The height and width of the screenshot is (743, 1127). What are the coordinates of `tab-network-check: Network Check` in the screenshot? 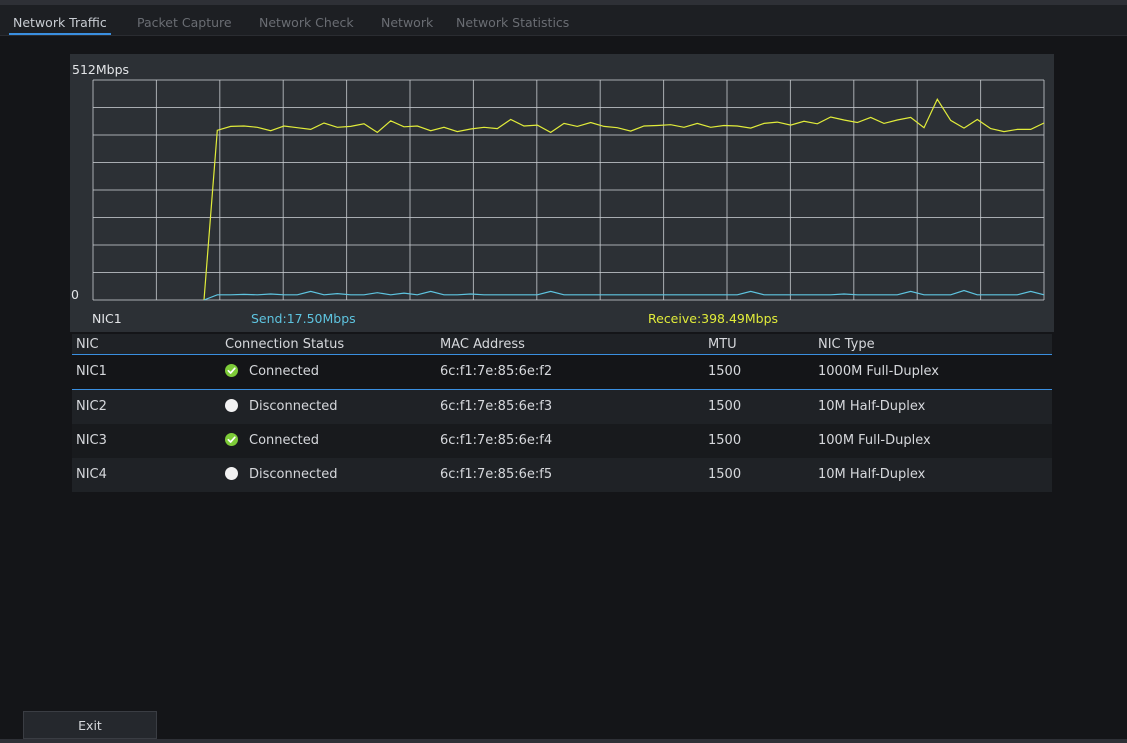 It's located at (306, 20).